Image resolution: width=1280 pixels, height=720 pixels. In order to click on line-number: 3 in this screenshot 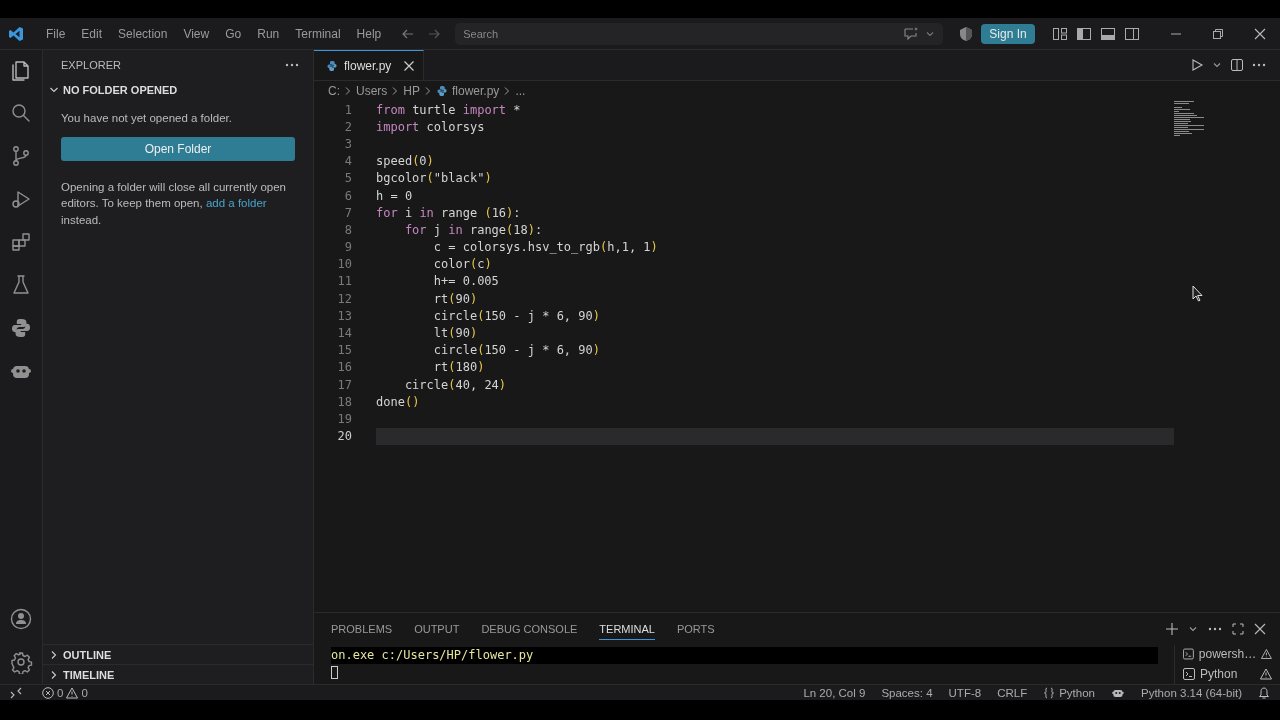, I will do `click(347, 143)`.